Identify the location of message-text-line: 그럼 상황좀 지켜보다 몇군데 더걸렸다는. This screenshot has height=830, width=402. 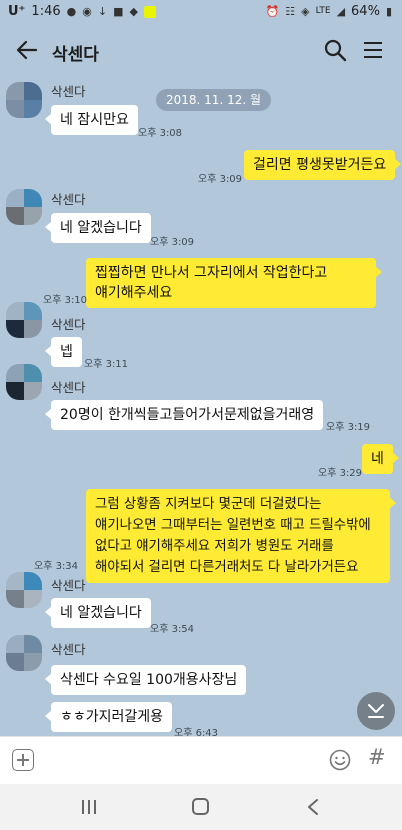
(208, 504).